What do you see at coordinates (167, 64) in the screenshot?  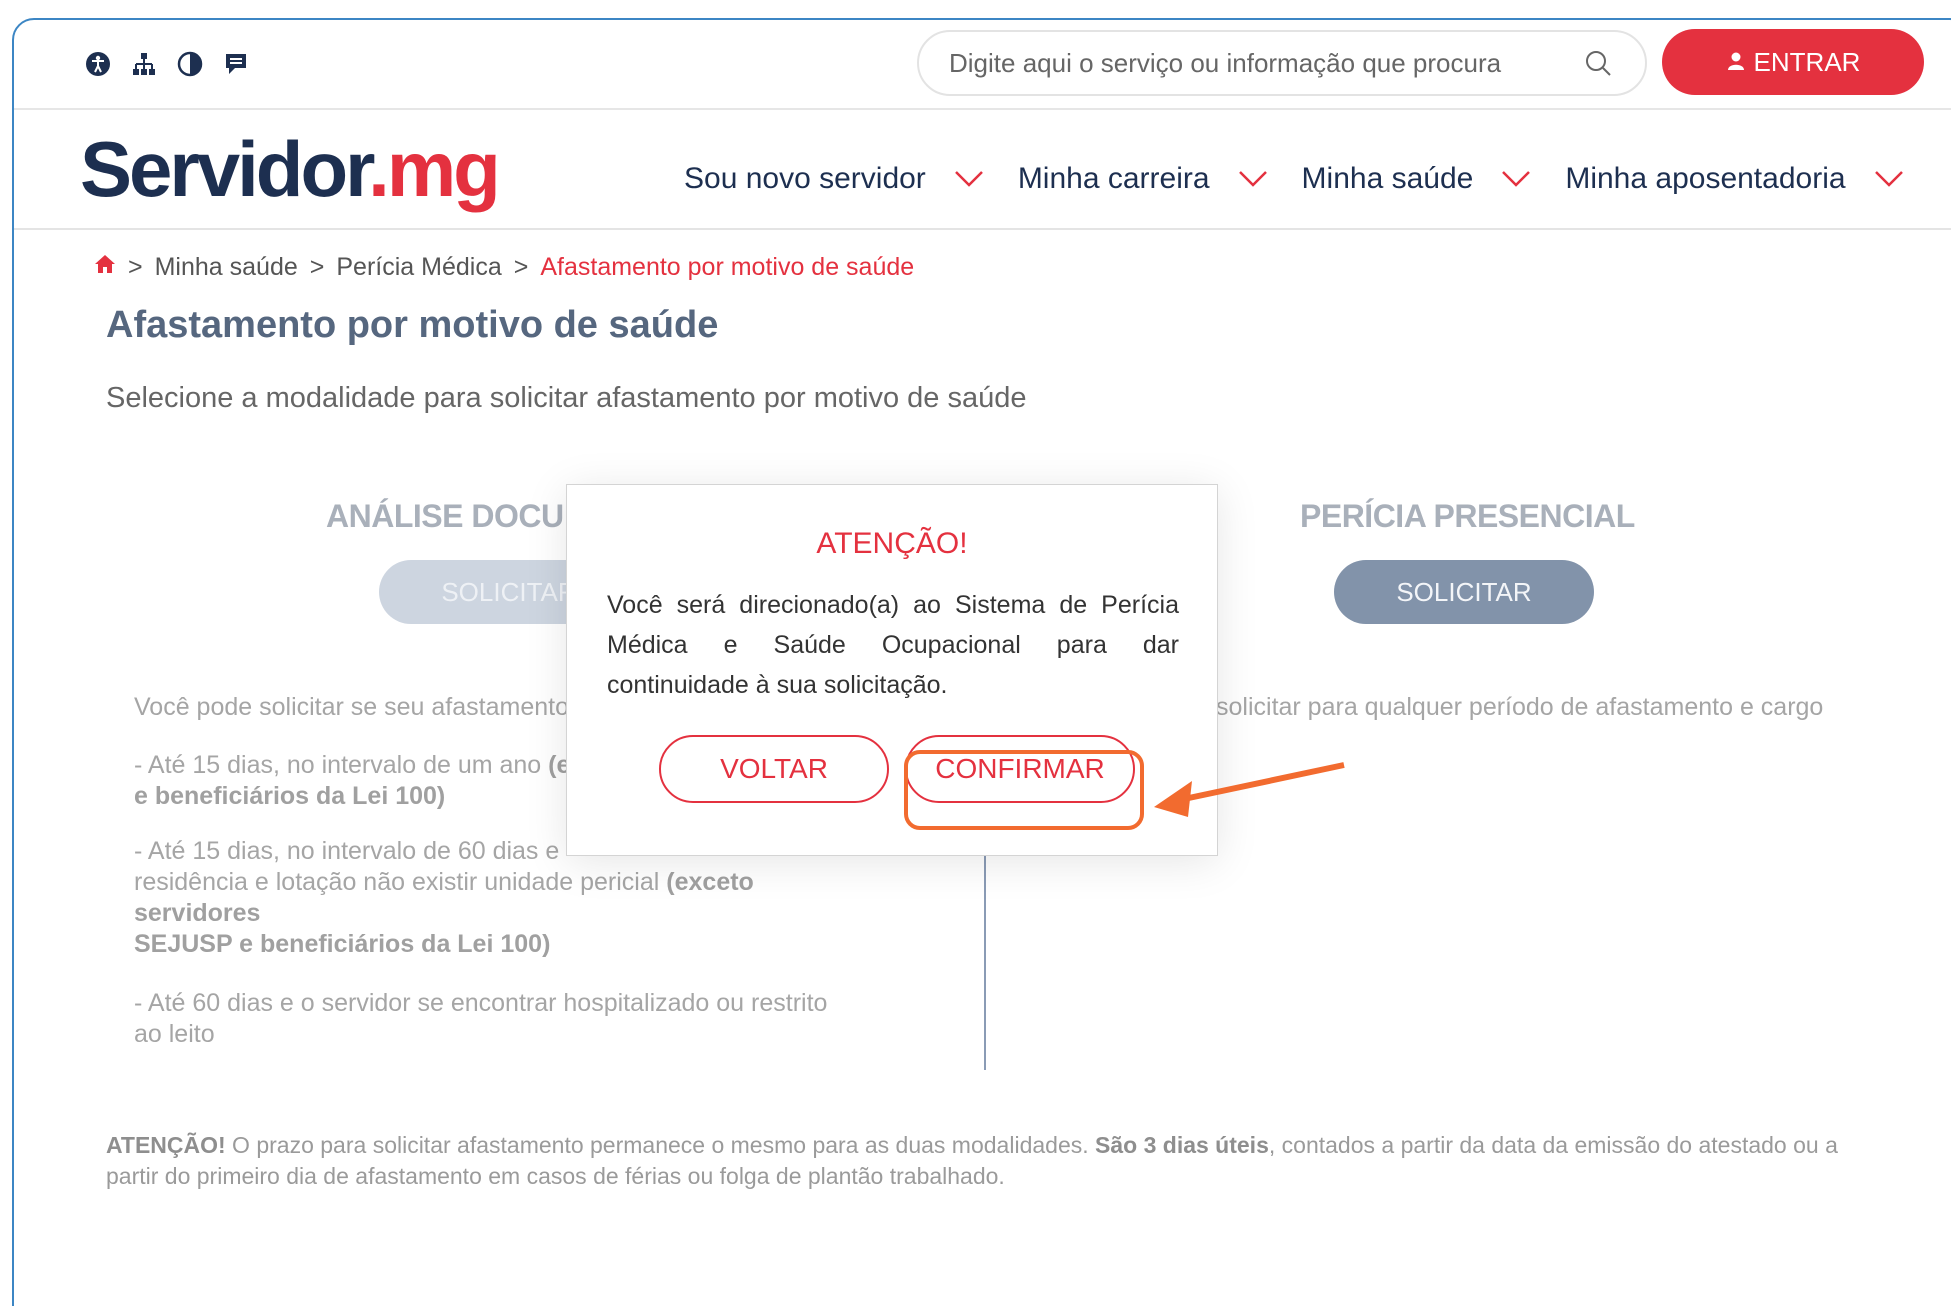 I see `accessibility-toolbar` at bounding box center [167, 64].